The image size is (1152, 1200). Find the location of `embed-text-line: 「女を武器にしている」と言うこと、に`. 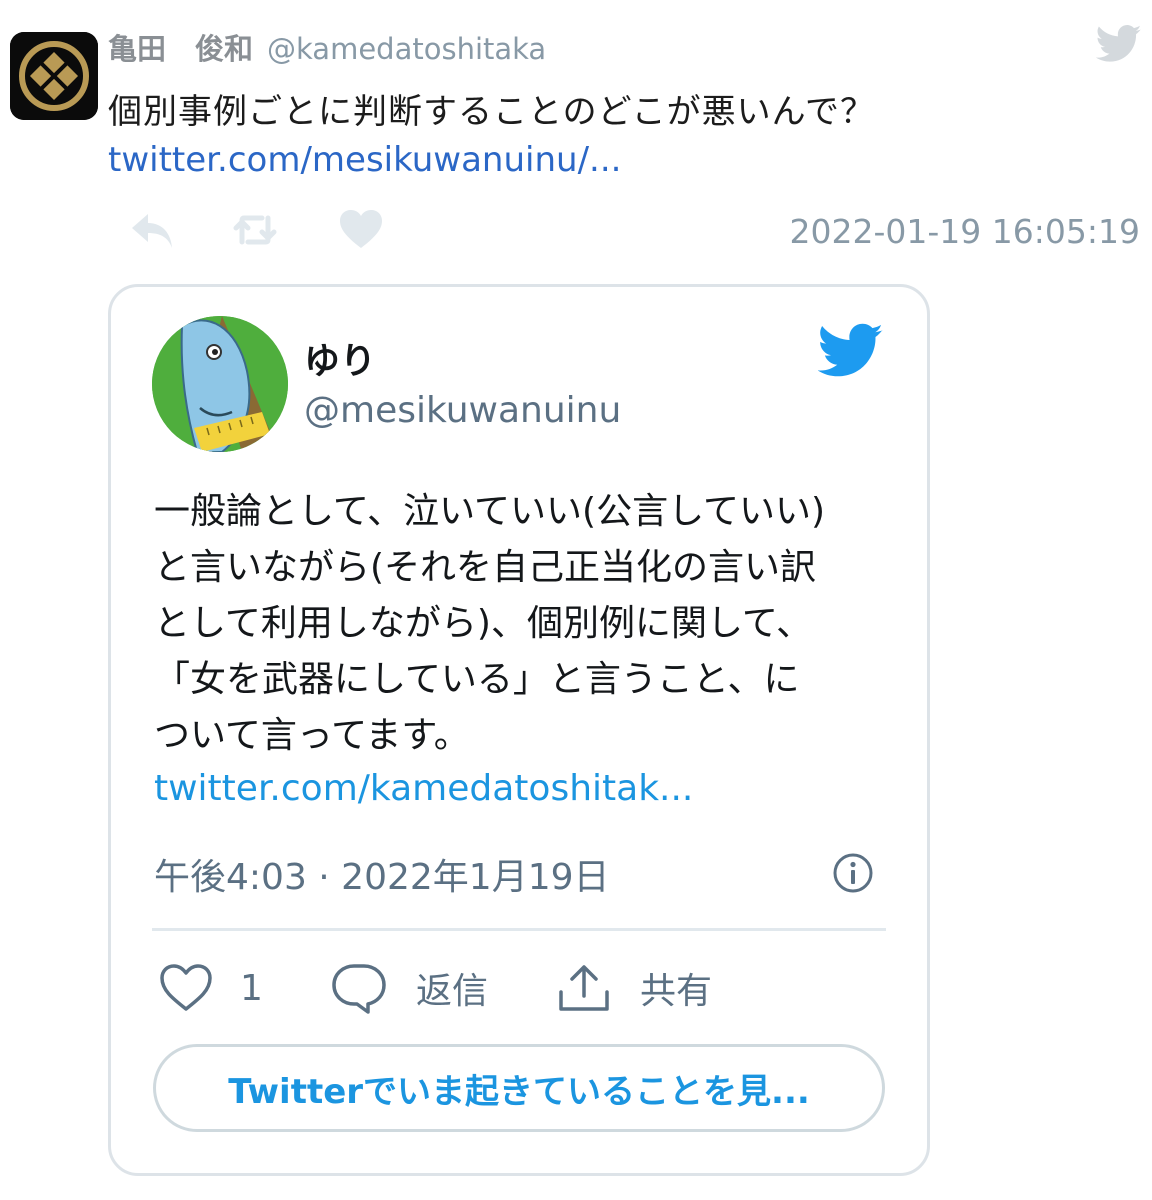

embed-text-line: 「女を武器にしている」と言うこと、に is located at coordinates (477, 679).